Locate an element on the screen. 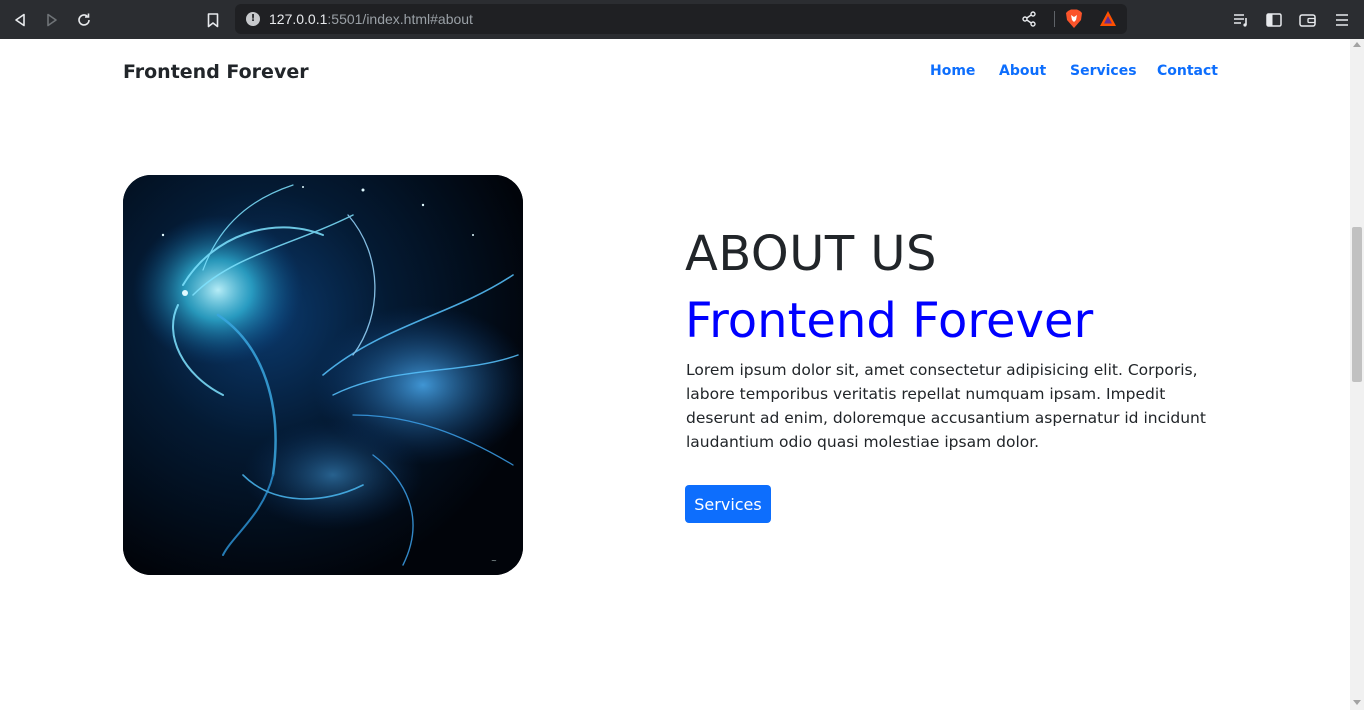 This screenshot has width=1364, height=710. scroll-down-arrow-icon is located at coordinates (1357, 702).